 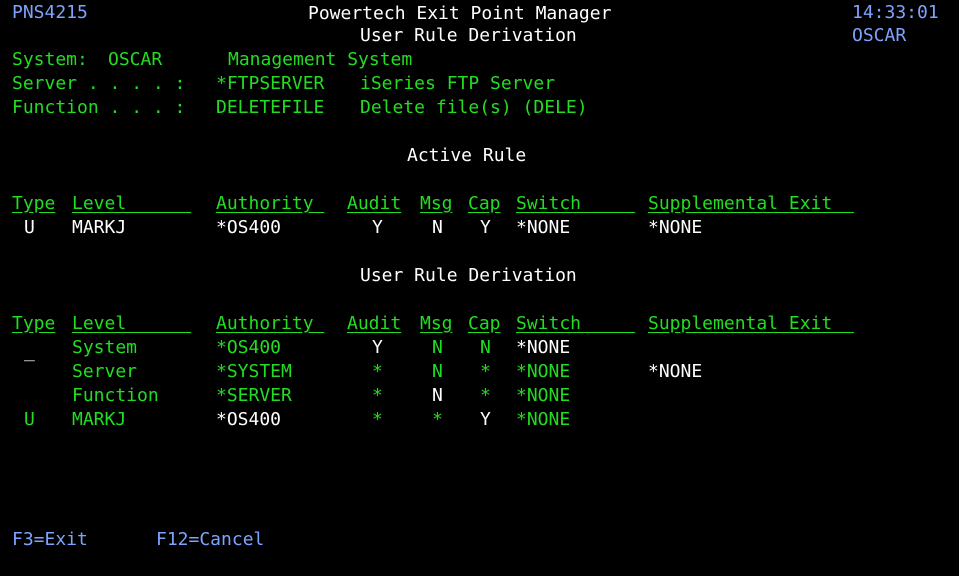 I want to click on function-label: Function . . . :, so click(x=99, y=107).